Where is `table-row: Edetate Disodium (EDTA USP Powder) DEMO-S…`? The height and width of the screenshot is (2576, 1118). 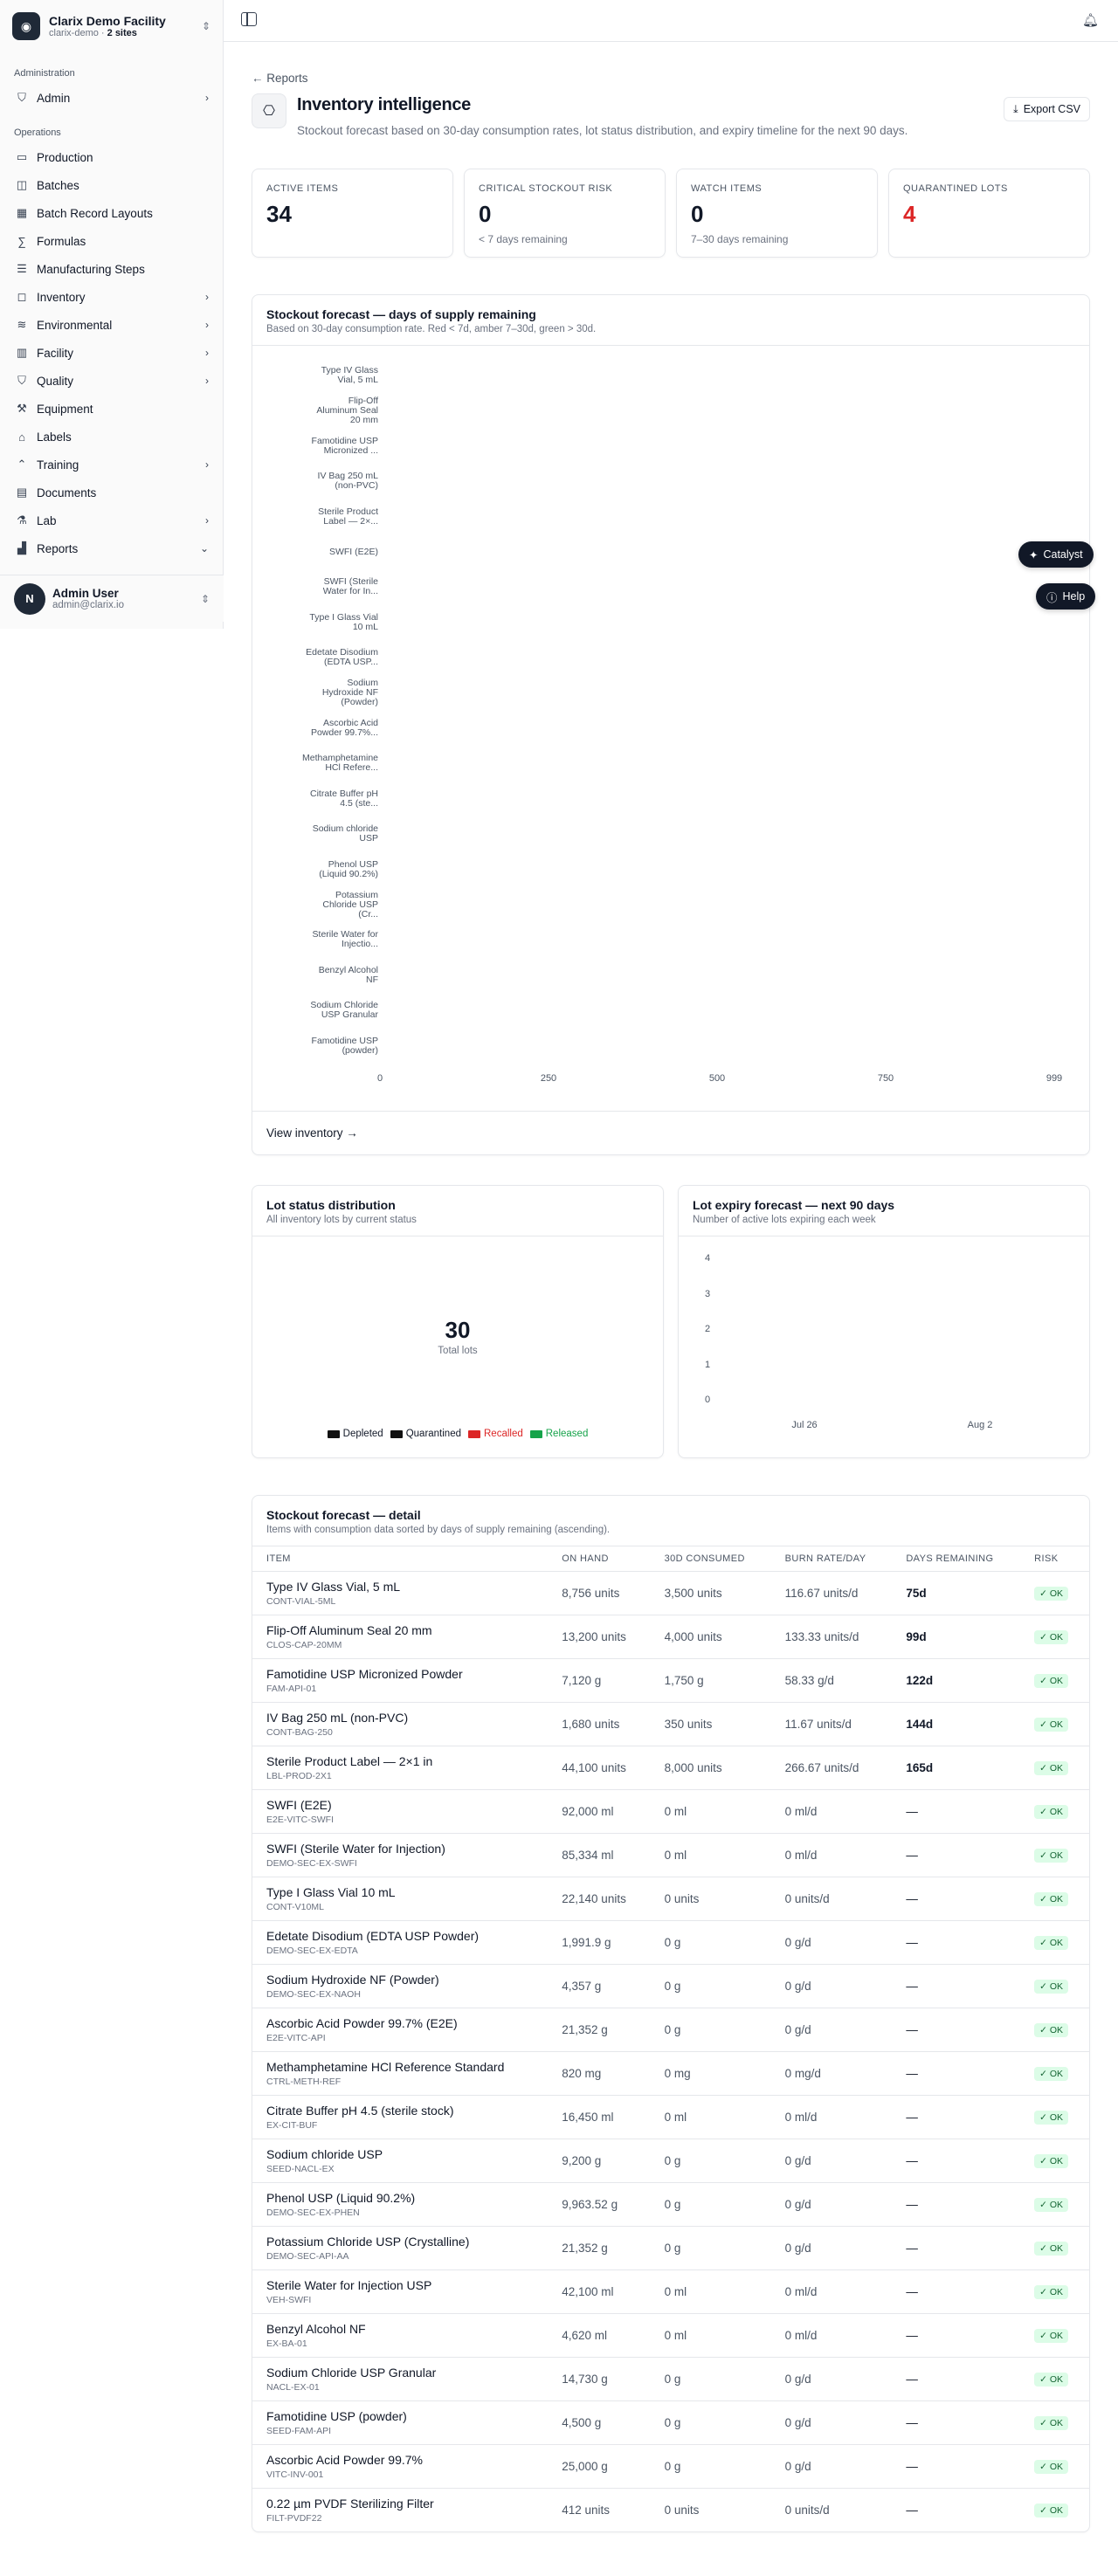
table-row: Edetate Disodium (EDTA USP Powder) DEMO-S… is located at coordinates (670, 1942).